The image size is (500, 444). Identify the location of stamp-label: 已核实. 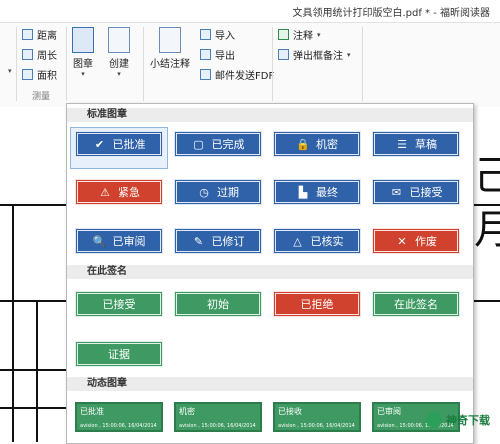
(327, 241).